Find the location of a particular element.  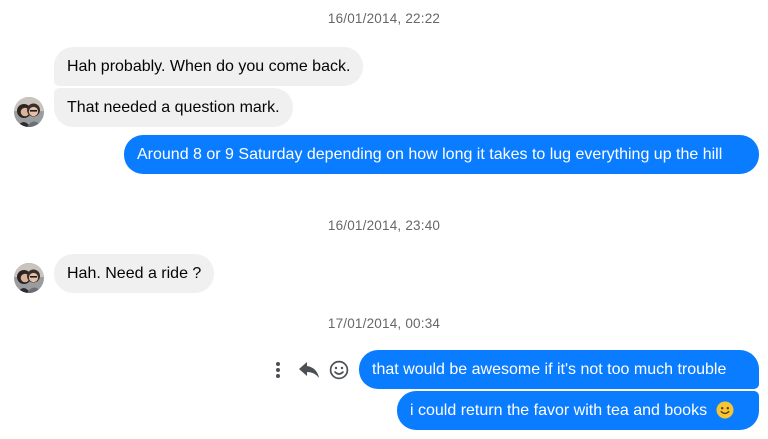

message-text: That needed a question mark. is located at coordinates (173, 107).